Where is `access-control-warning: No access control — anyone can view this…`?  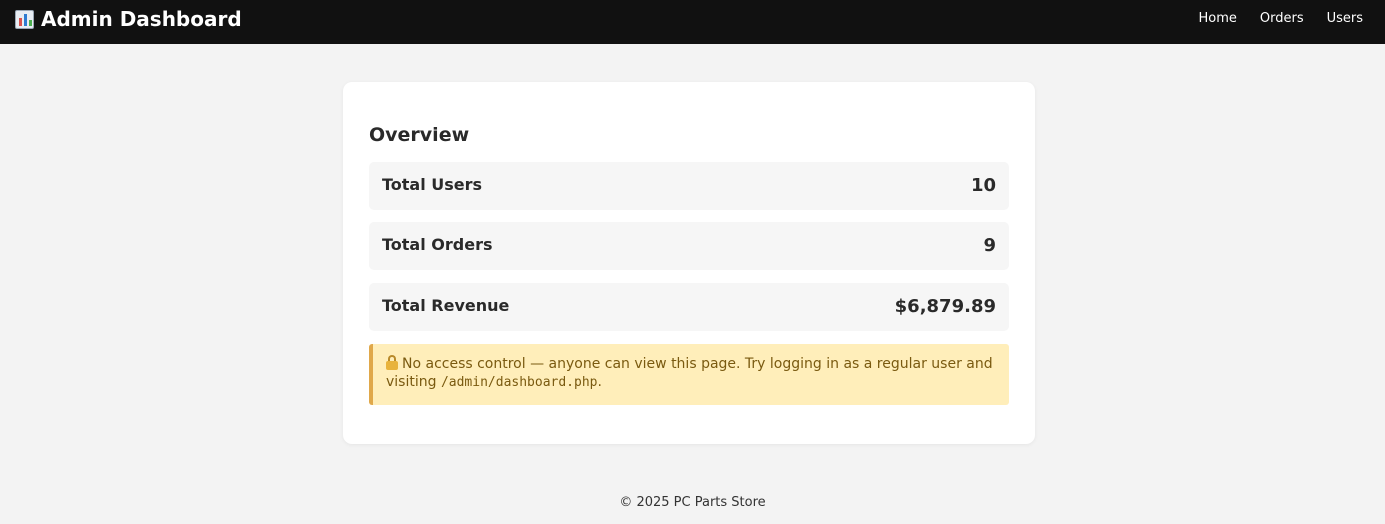 access-control-warning: No access control — anyone can view this… is located at coordinates (689, 374).